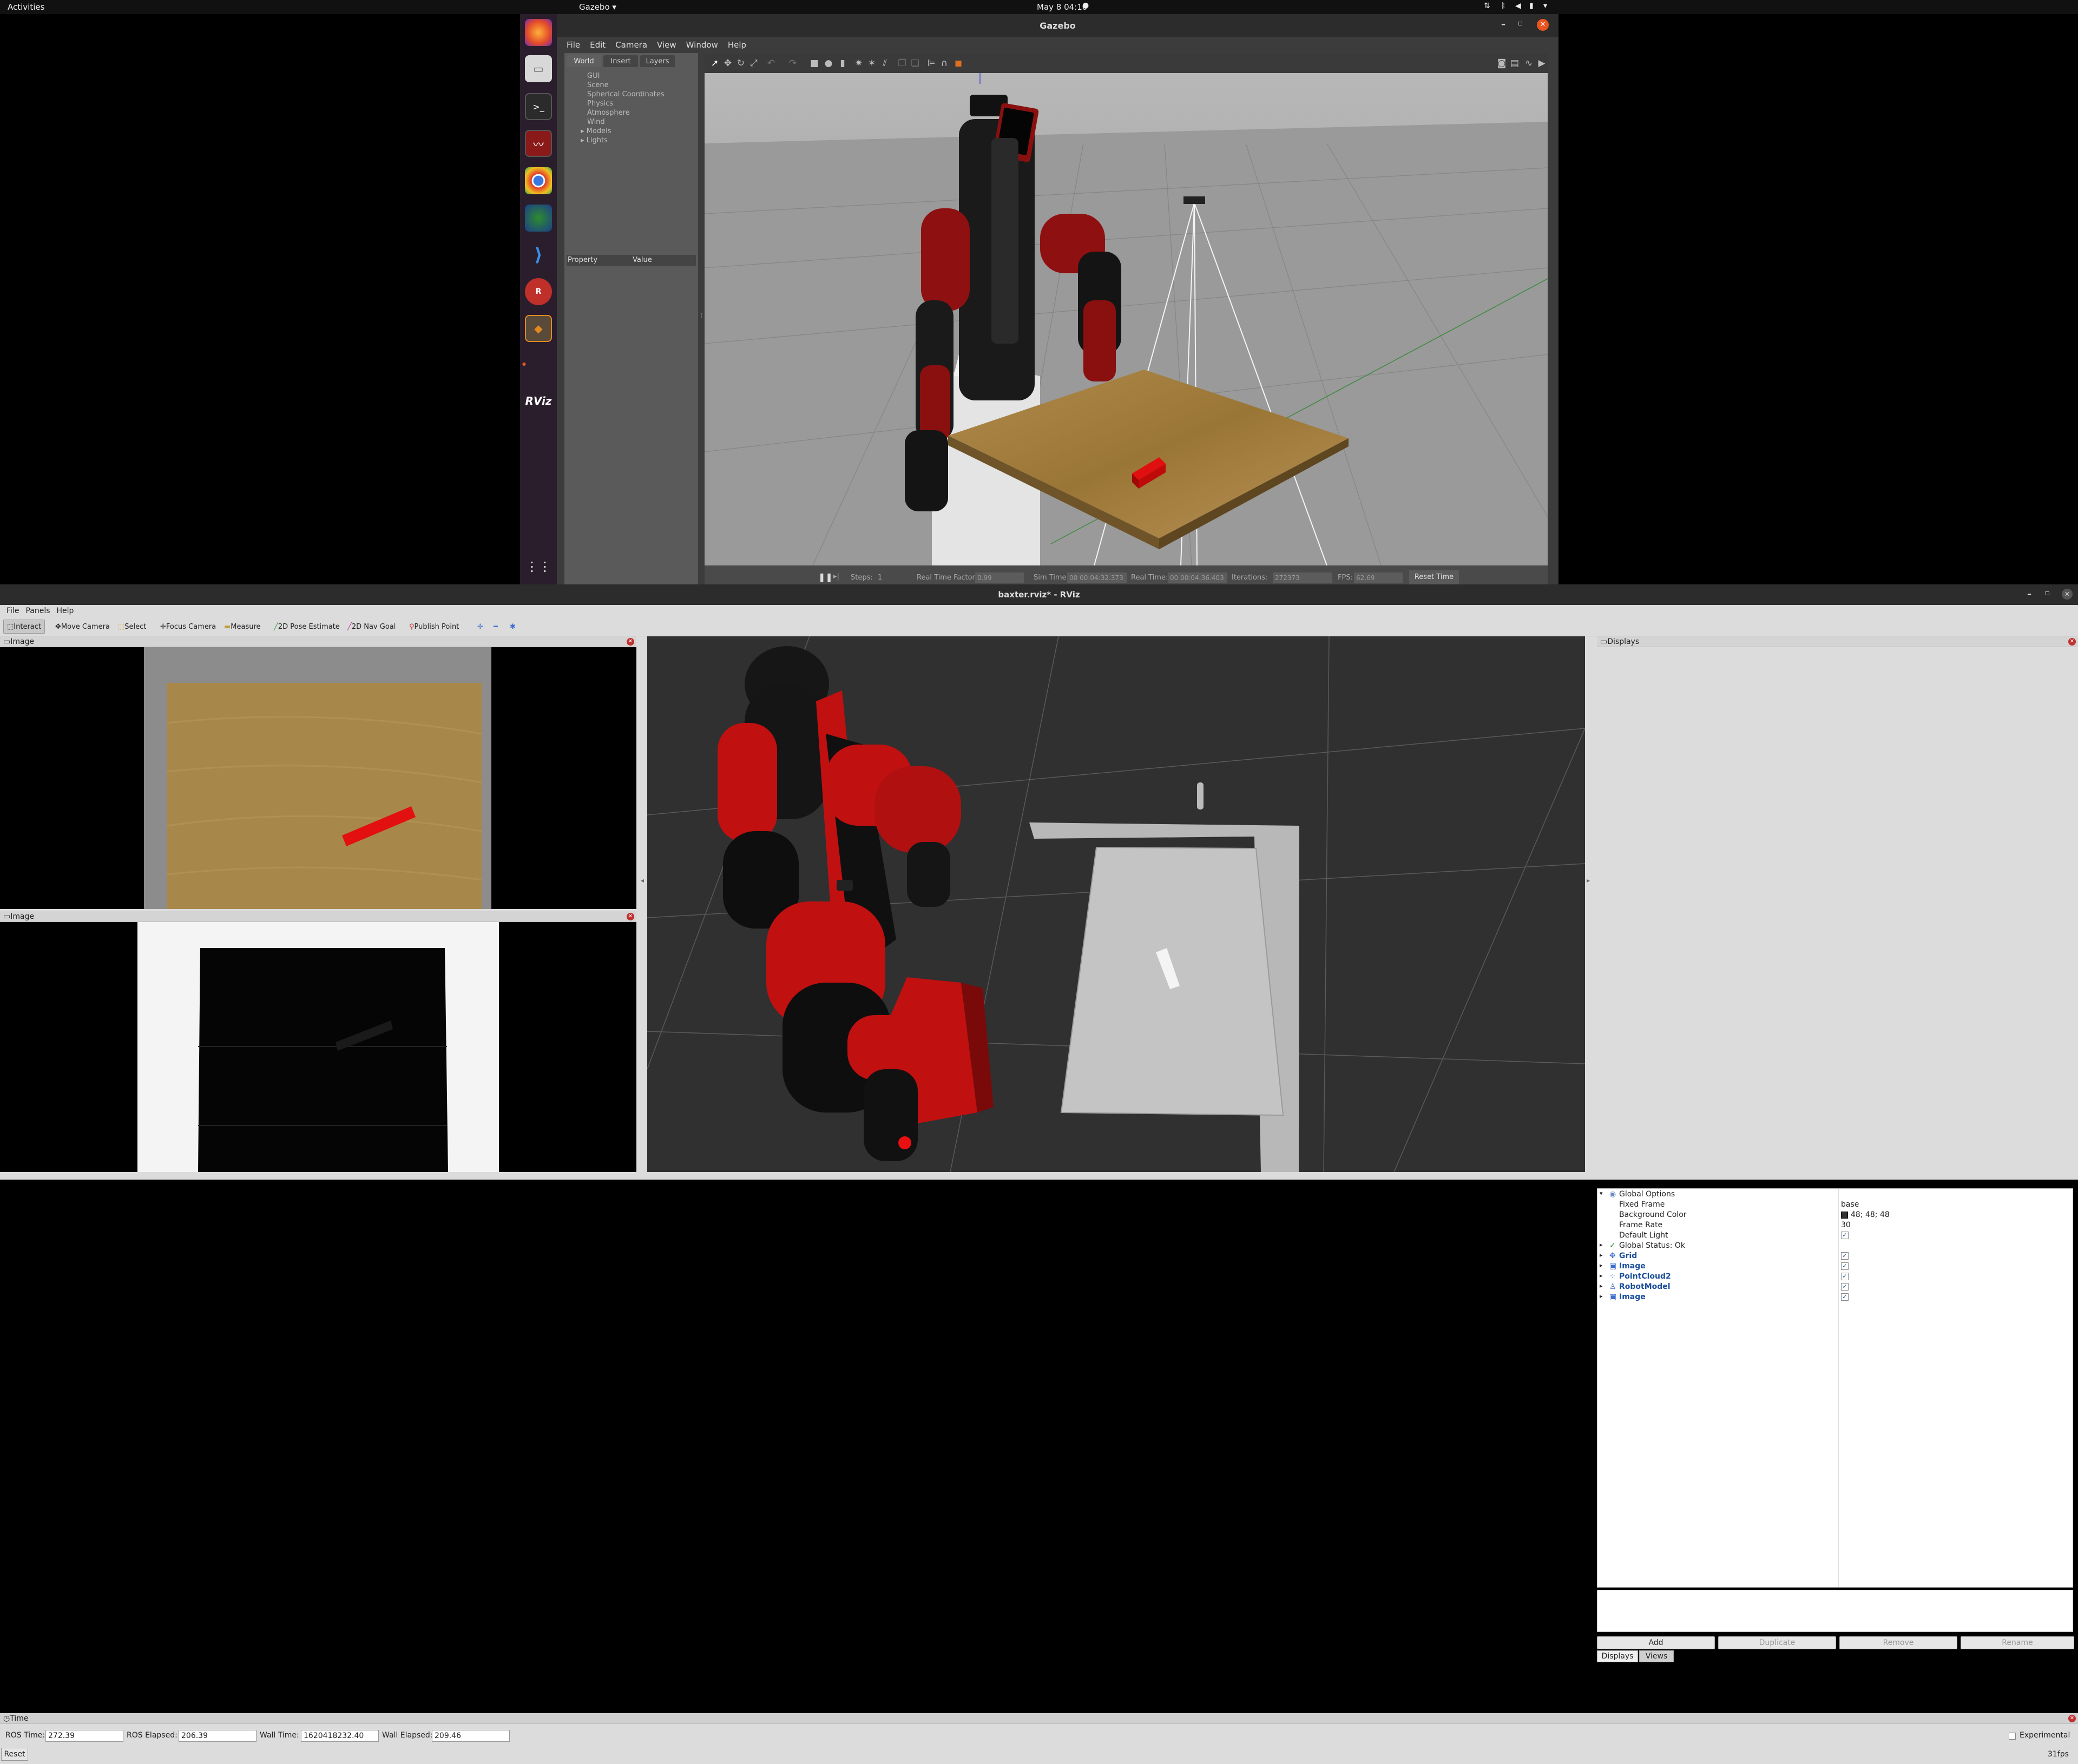 The height and width of the screenshot is (1764, 2078). What do you see at coordinates (608, 113) in the screenshot?
I see `tree-atmosphere: Atmosphere` at bounding box center [608, 113].